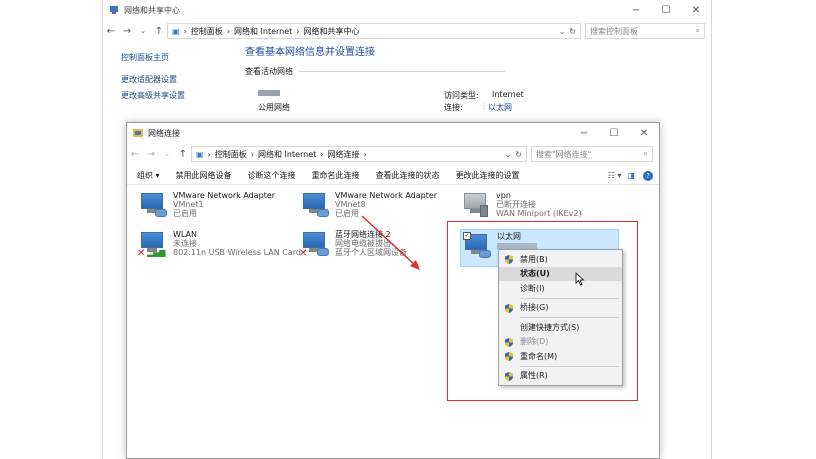 The width and height of the screenshot is (816, 459). What do you see at coordinates (477, 205) in the screenshot?
I see `vpn-adapter-icon` at bounding box center [477, 205].